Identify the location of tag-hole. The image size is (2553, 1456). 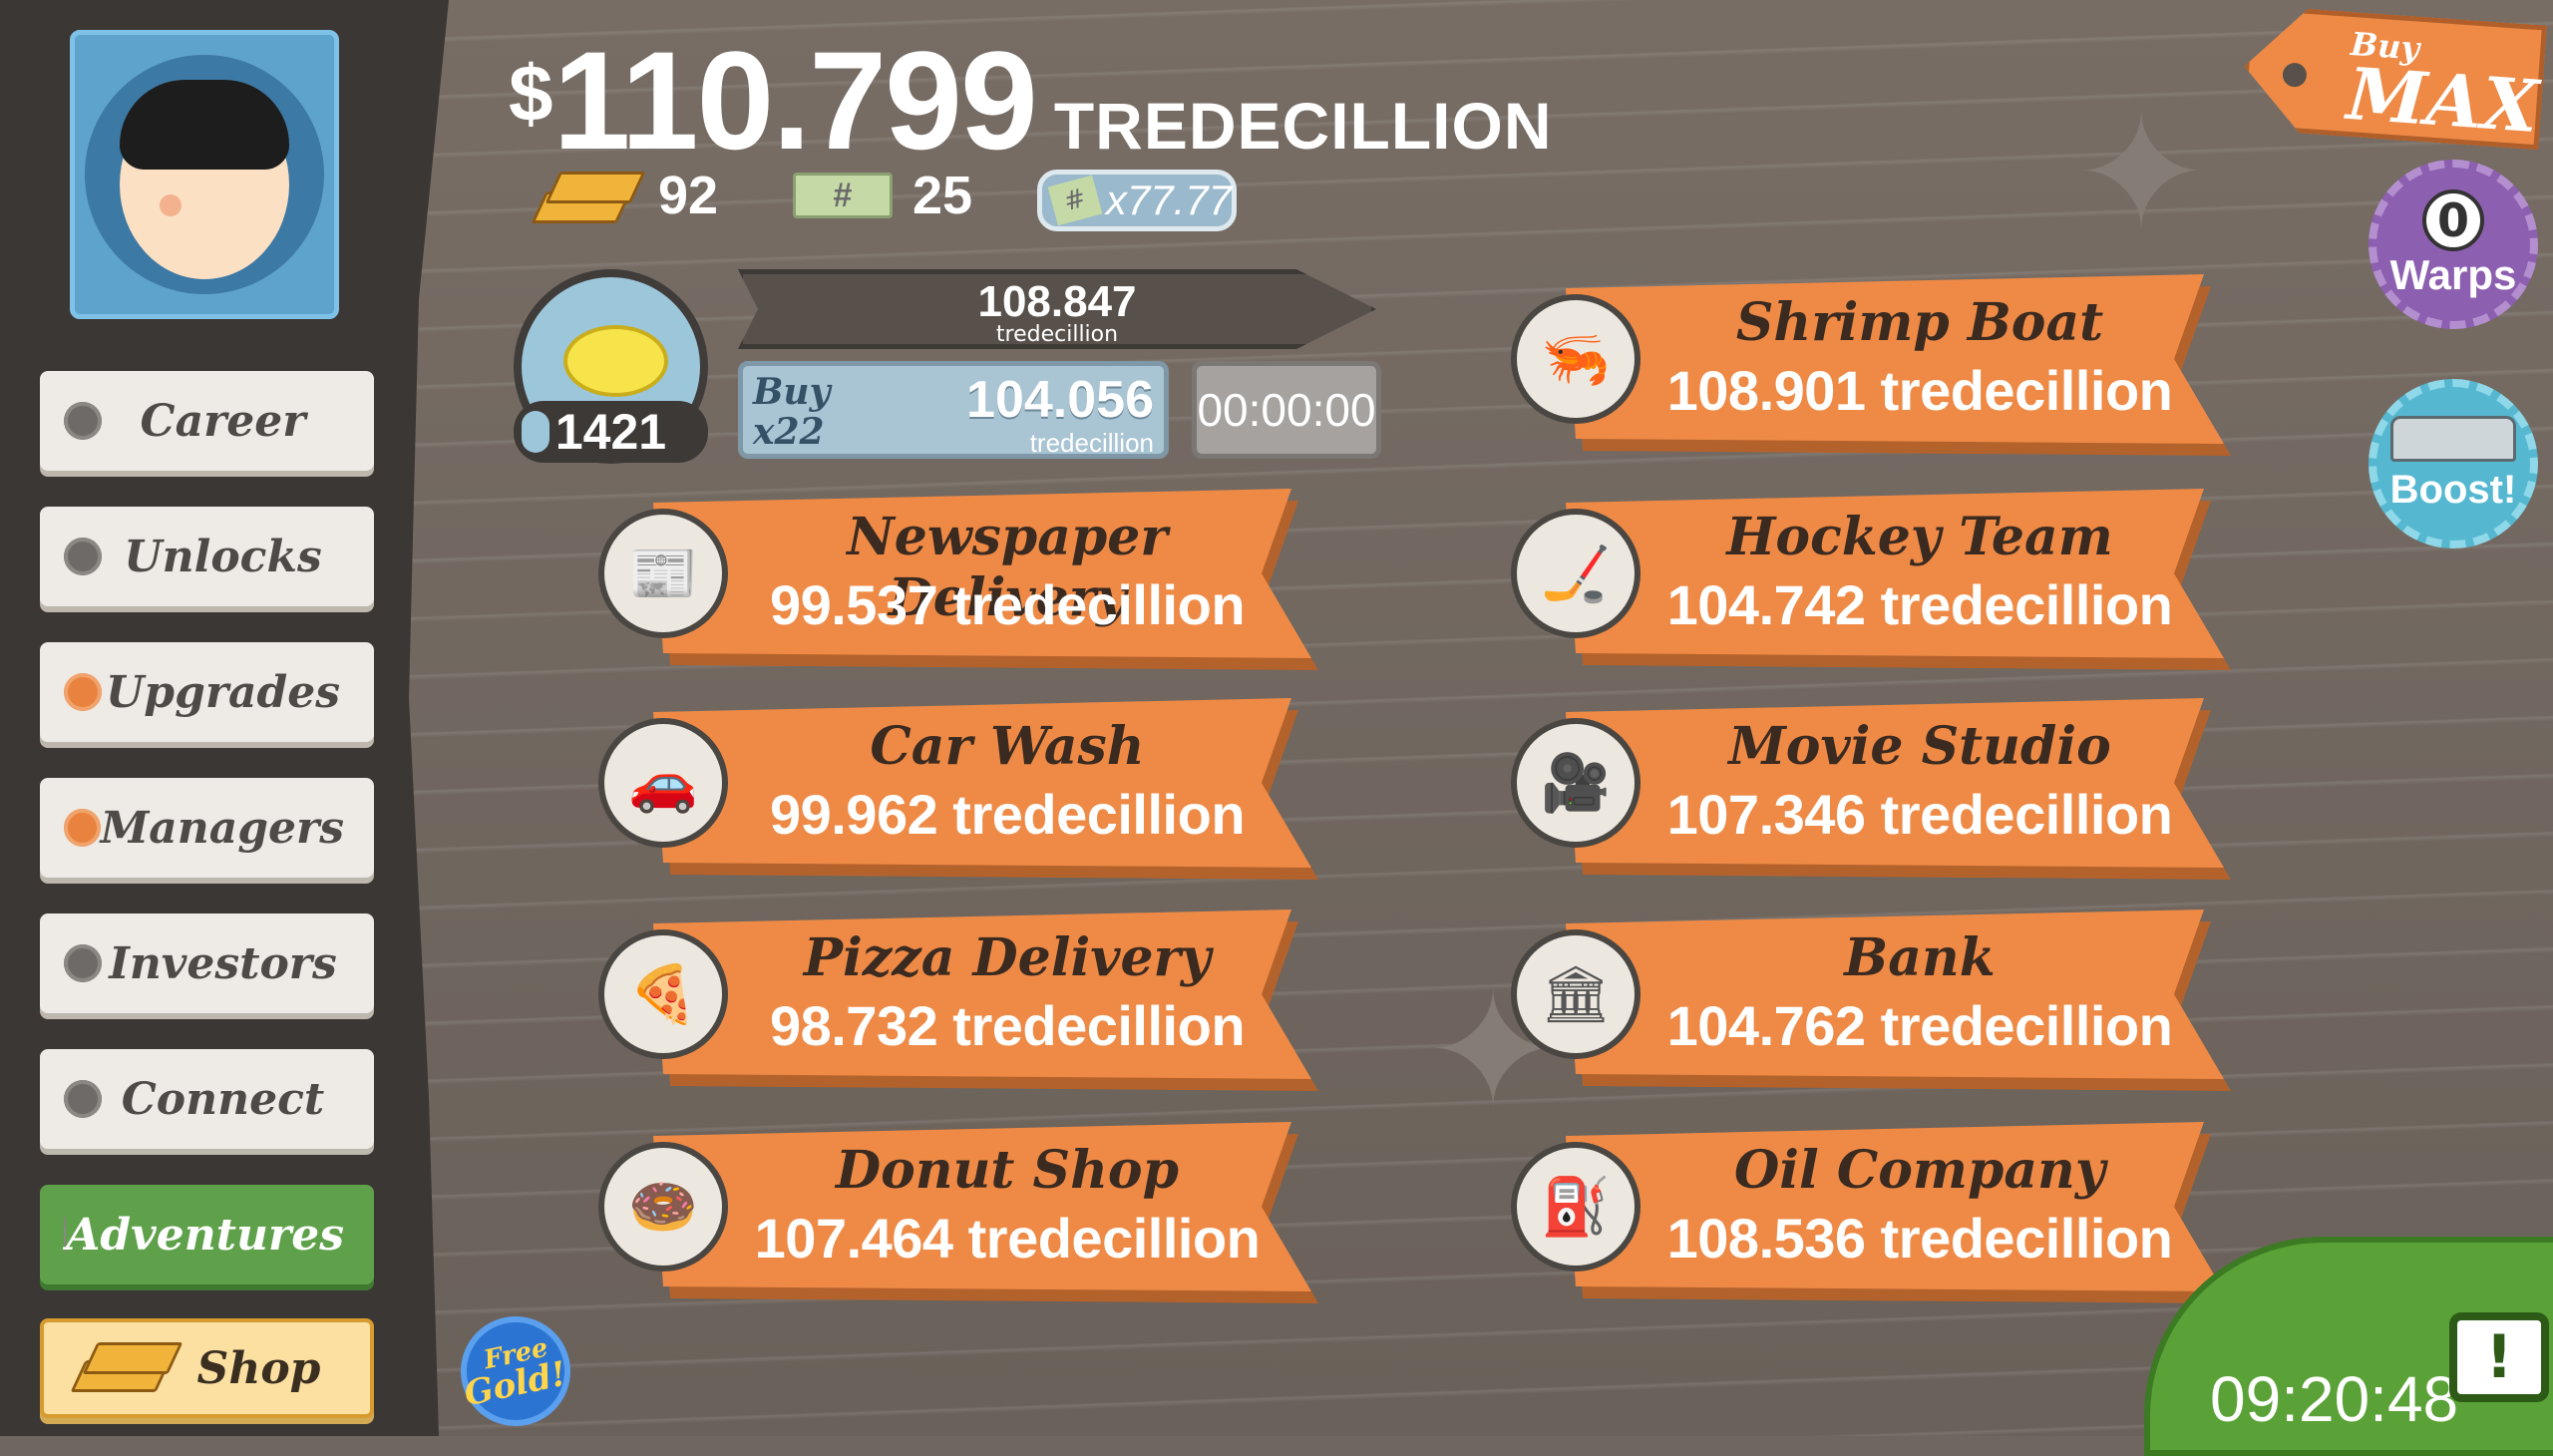
(2295, 75).